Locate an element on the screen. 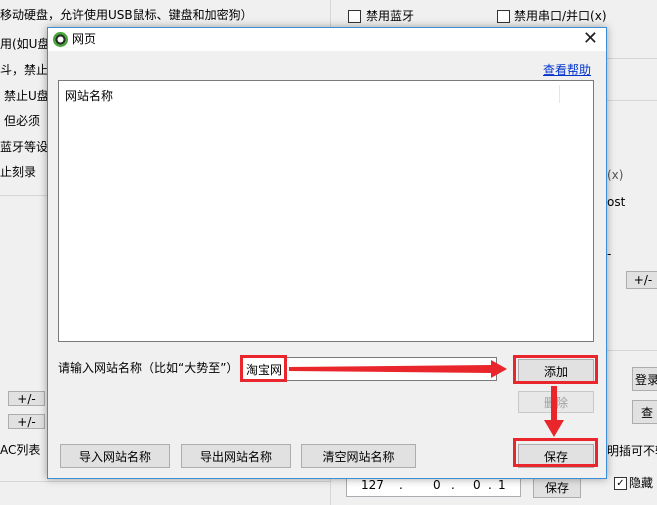 The height and width of the screenshot is (505, 657). column-divider is located at coordinates (559, 94).